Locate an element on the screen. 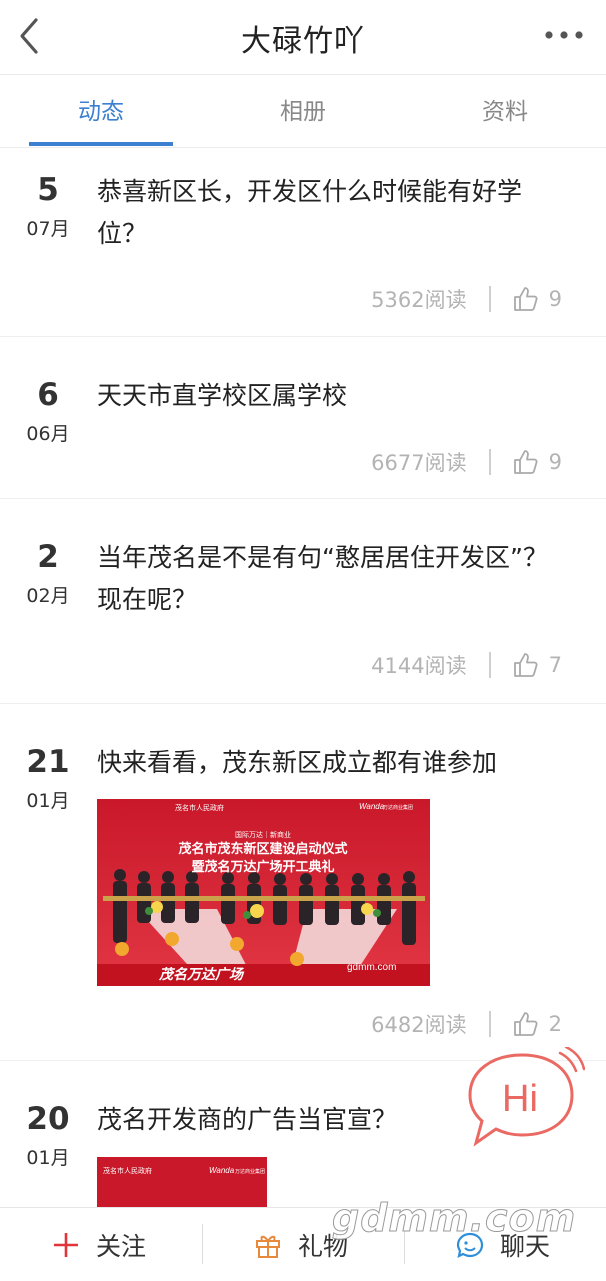  post-meta: 4144阅读 7 is located at coordinates (466, 665).